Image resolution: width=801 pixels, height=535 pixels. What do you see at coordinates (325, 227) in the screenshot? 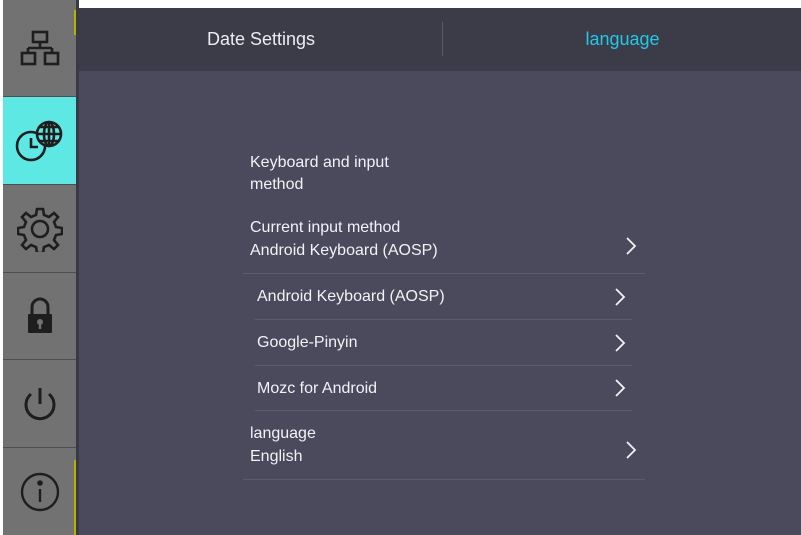
I see `current-input-method-title: Current input method` at bounding box center [325, 227].